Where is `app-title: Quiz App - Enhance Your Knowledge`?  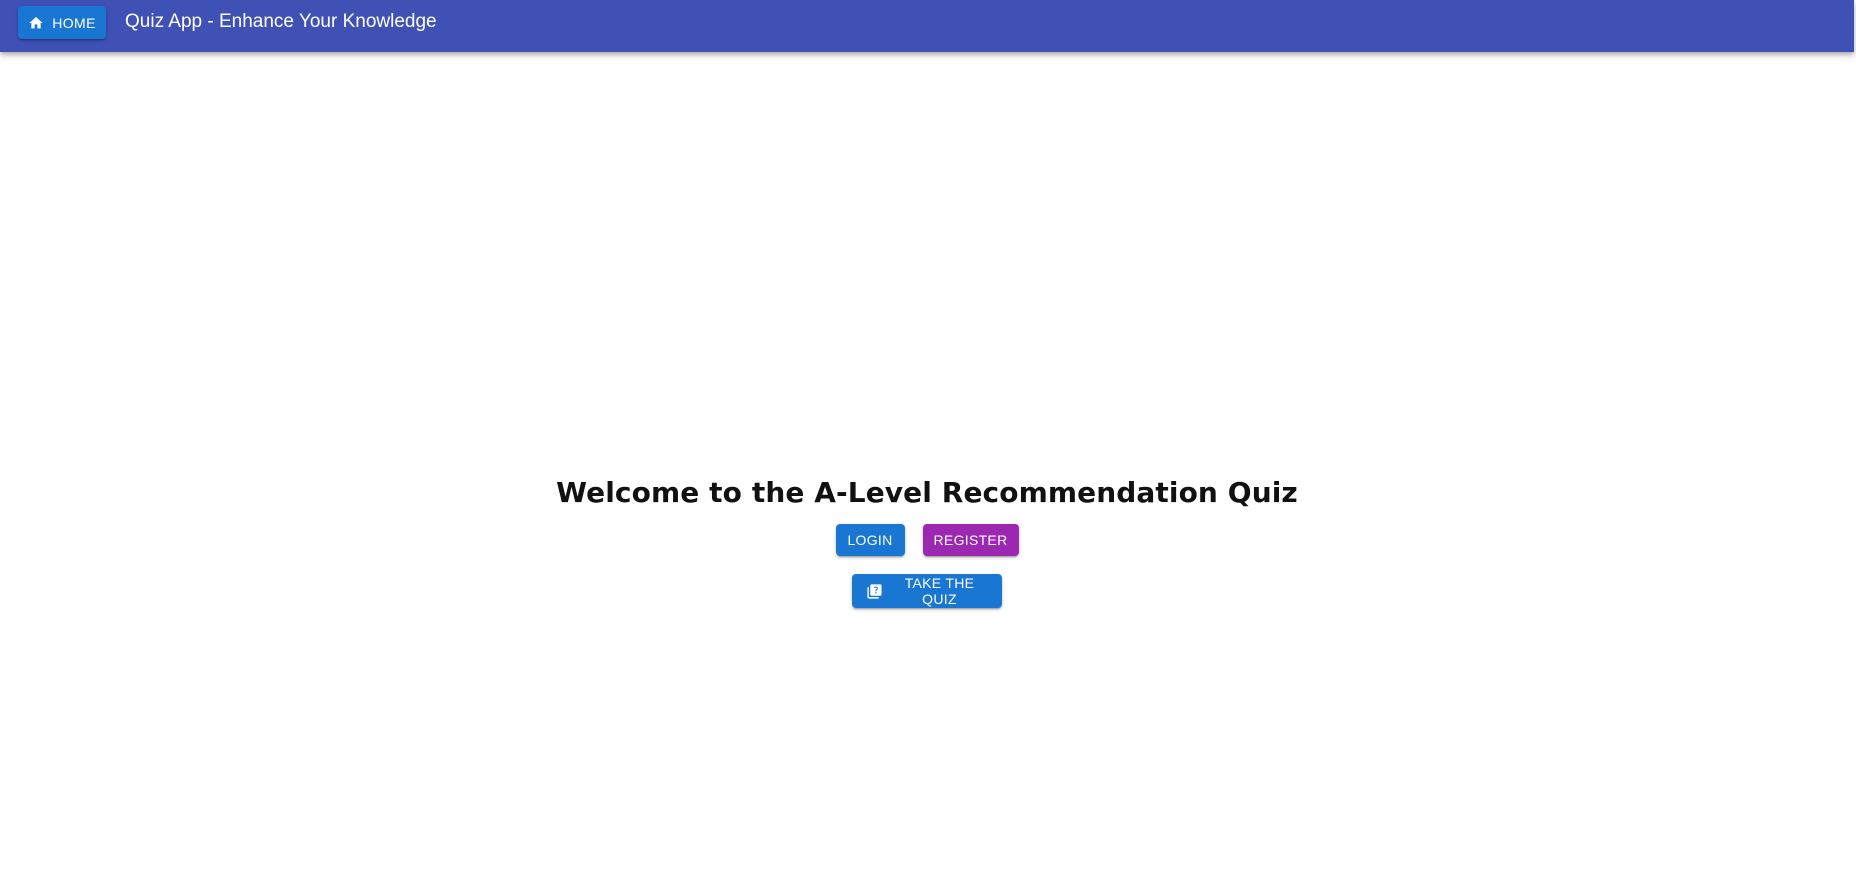
app-title: Quiz App - Enhance Your Knowledge is located at coordinates (281, 21).